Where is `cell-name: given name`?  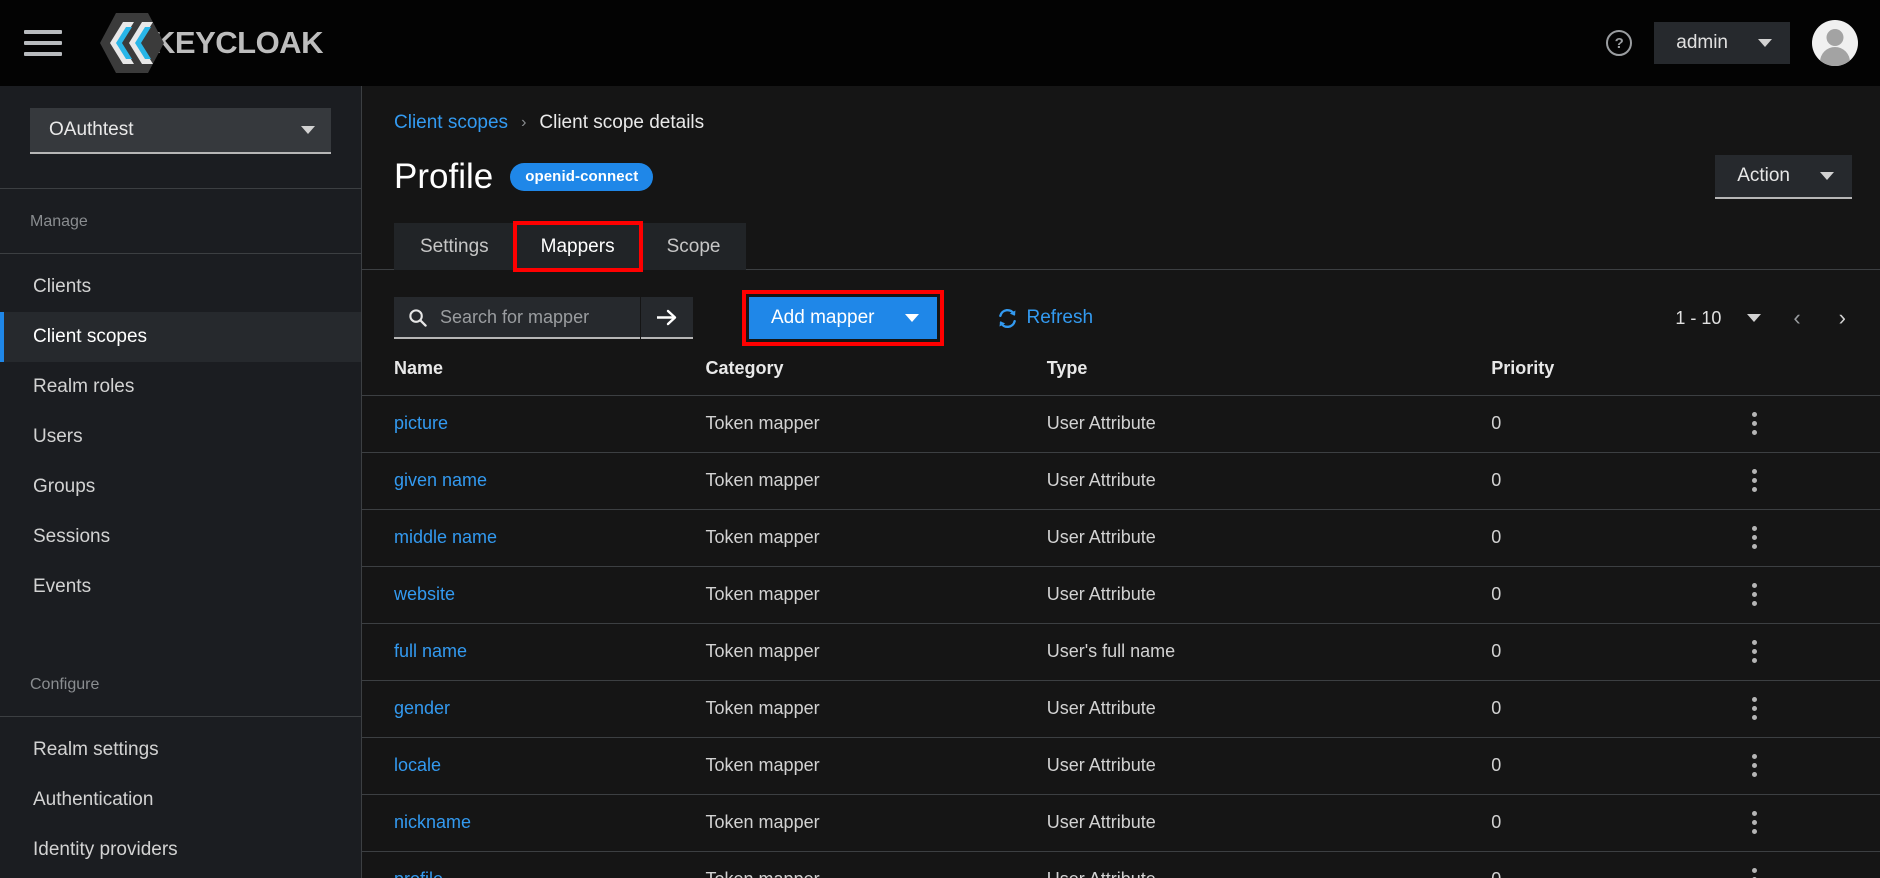 cell-name: given name is located at coordinates (534, 481).